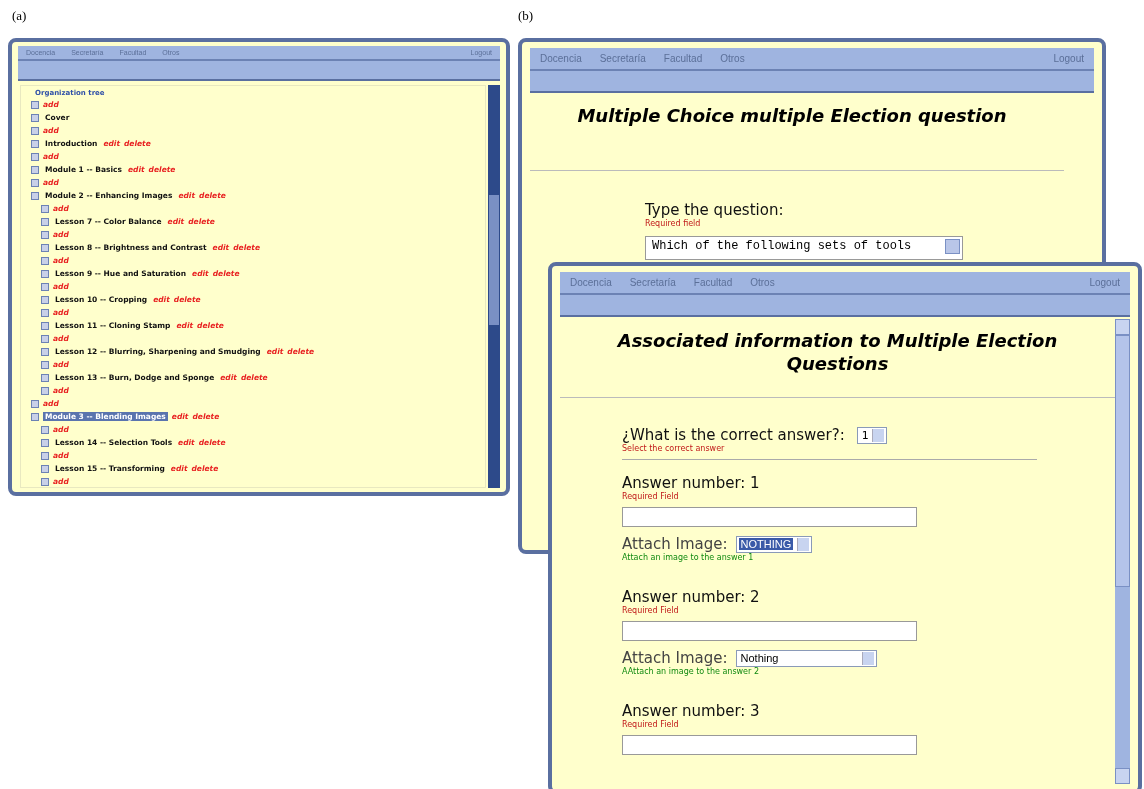 The width and height of the screenshot is (1144, 789). What do you see at coordinates (691, 483) in the screenshot?
I see `field-label: Answer number: 1` at bounding box center [691, 483].